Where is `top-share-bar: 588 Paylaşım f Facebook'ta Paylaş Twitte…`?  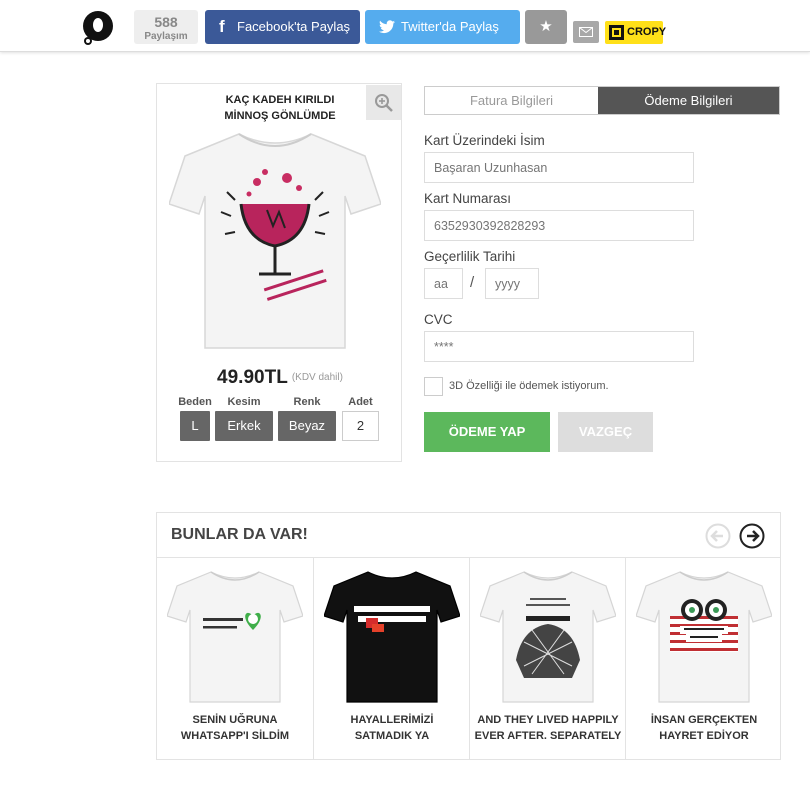 top-share-bar: 588 Paylaşım f Facebook'ta Paylaş Twitte… is located at coordinates (405, 26).